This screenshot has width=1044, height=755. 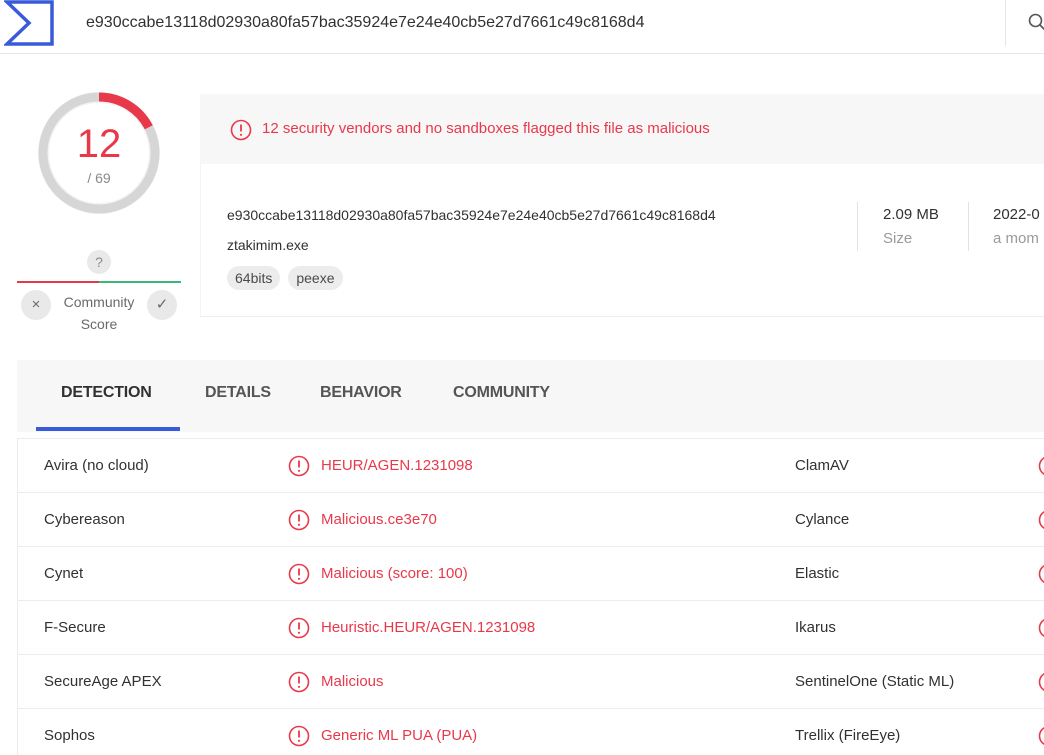 What do you see at coordinates (103, 681) in the screenshot?
I see `vendor-name: SecureAge APEX` at bounding box center [103, 681].